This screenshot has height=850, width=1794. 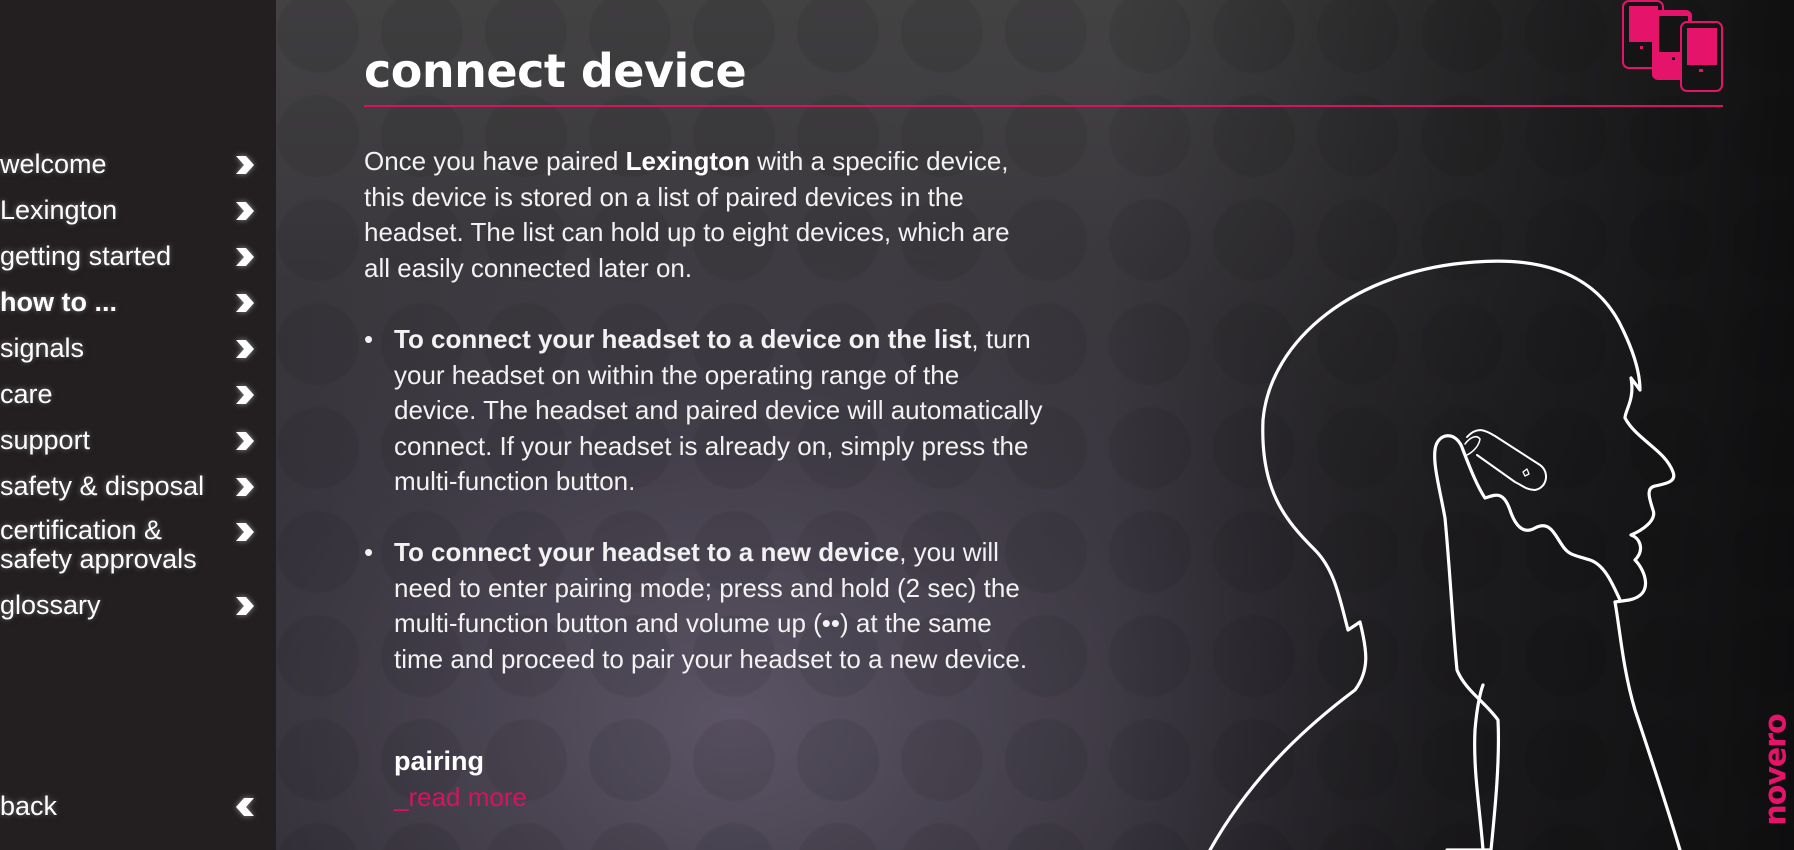 What do you see at coordinates (460, 797) in the screenshot?
I see `read-more-link: _read more` at bounding box center [460, 797].